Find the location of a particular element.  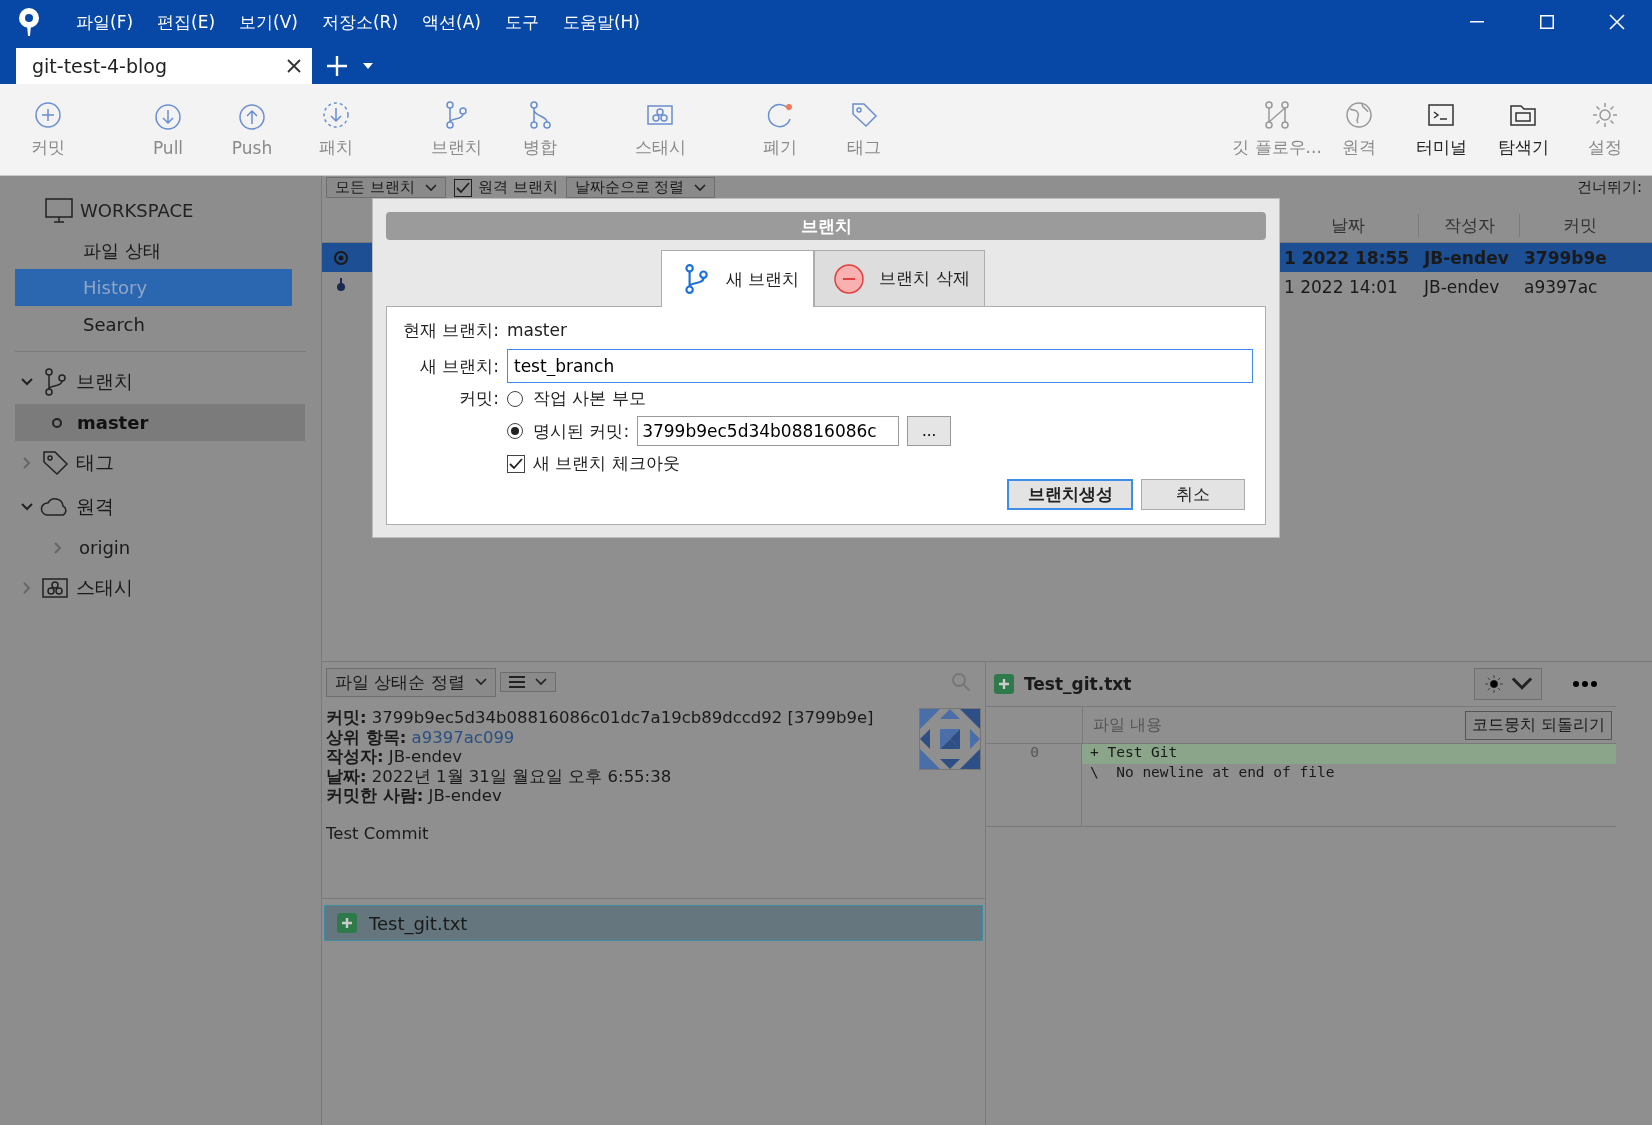

date-cell-text: 1 2022 18:55 is located at coordinates (1347, 257).